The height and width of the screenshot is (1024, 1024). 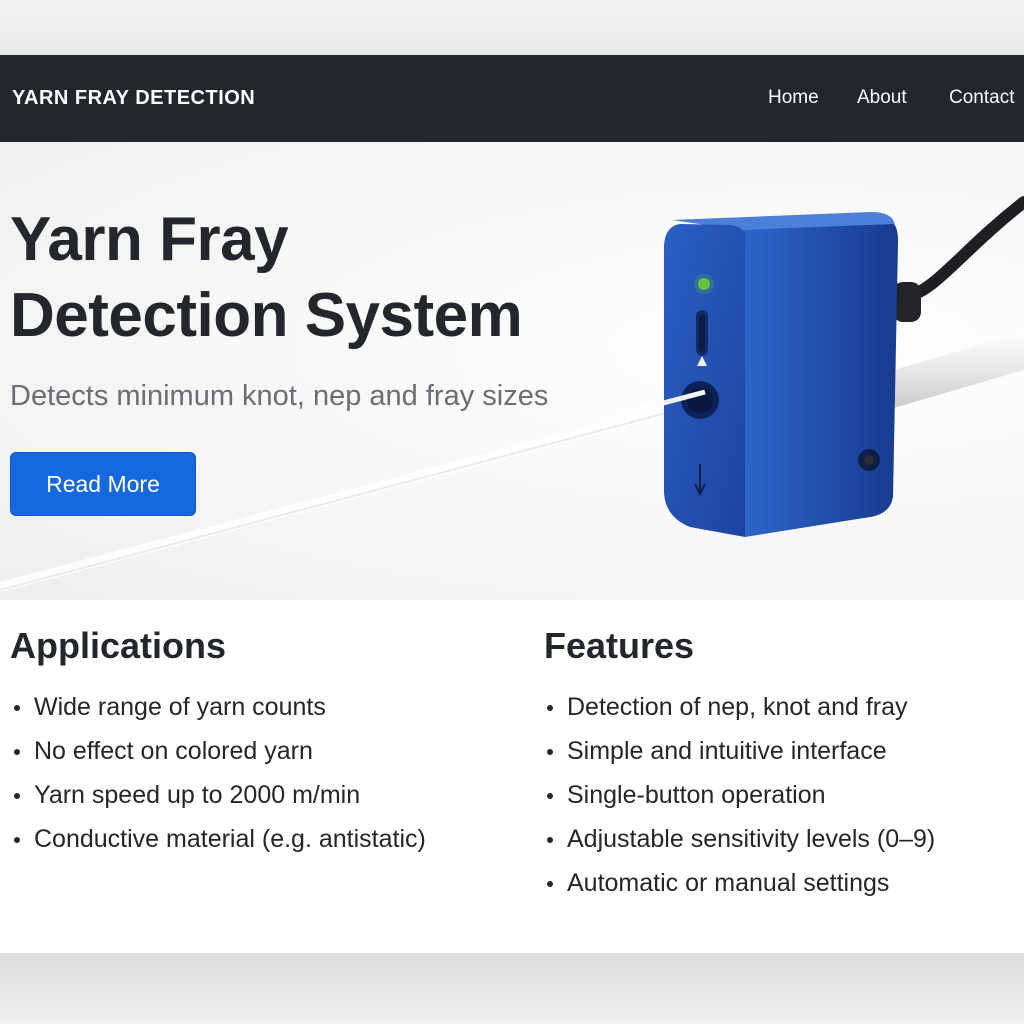 I want to click on list-item: Adjustable sensitivity levels (0–9), so click(x=739, y=839).